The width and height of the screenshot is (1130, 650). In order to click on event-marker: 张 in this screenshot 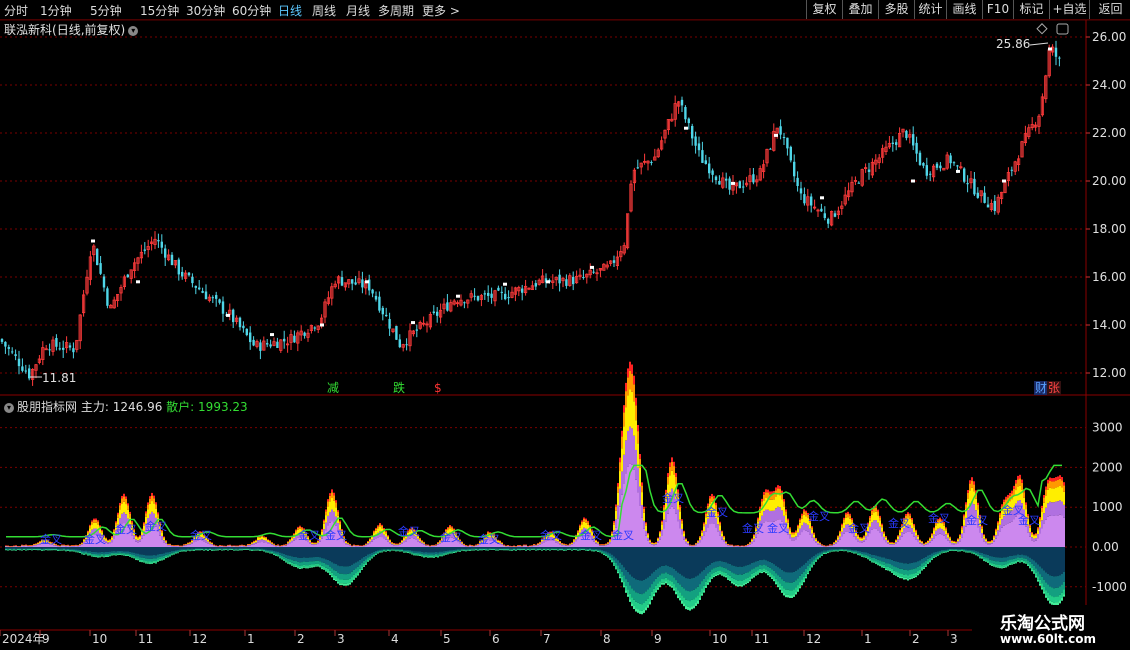, I will do `click(1054, 388)`.